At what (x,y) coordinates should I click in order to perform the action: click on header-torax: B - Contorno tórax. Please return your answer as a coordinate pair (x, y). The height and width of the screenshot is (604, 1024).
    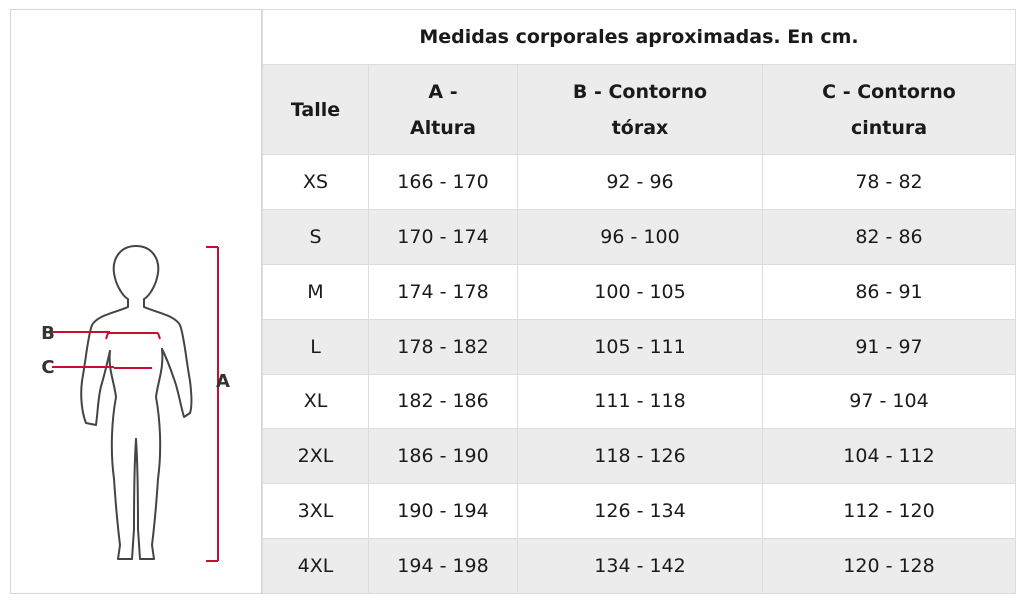
    Looking at the image, I should click on (640, 109).